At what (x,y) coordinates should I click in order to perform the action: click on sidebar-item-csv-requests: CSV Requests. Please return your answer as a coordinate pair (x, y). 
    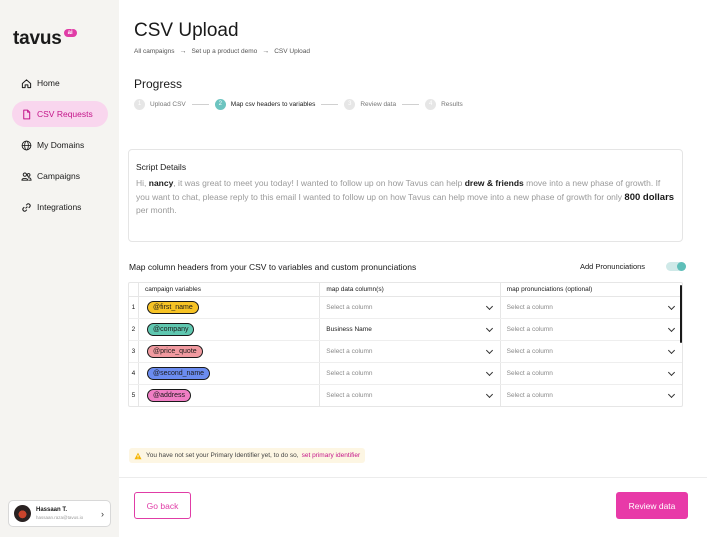
    Looking at the image, I should click on (60, 114).